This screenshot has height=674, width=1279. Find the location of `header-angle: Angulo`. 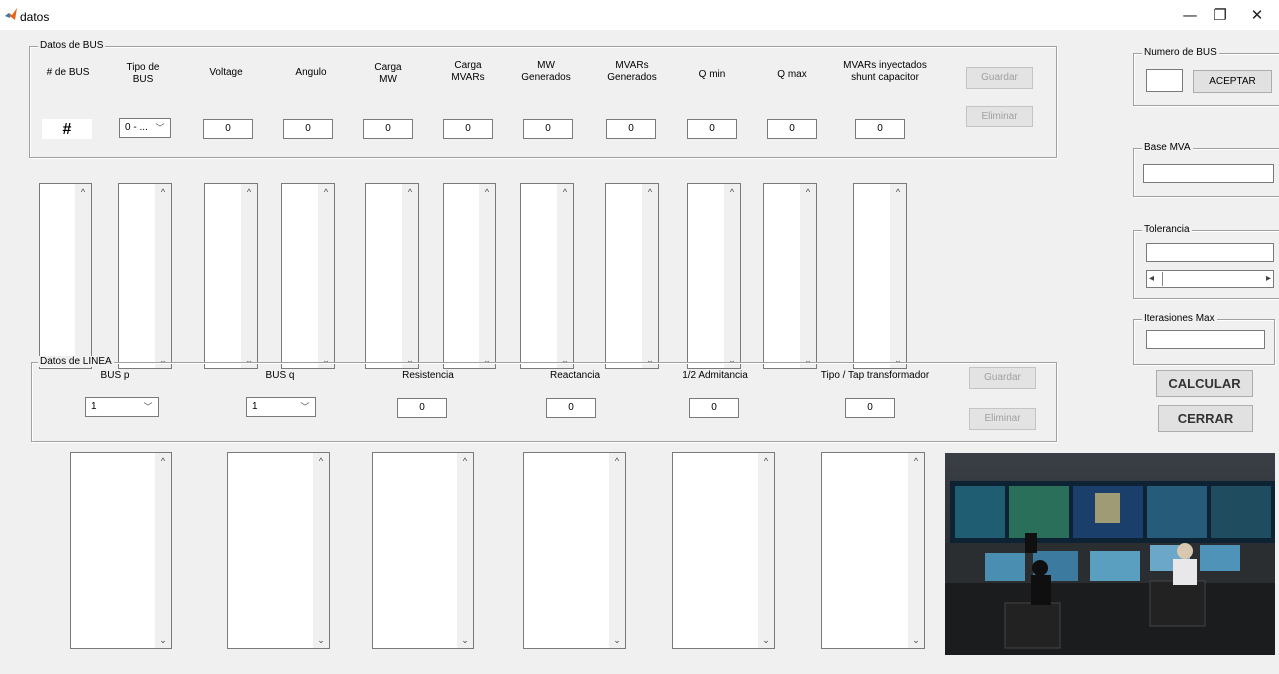

header-angle: Angulo is located at coordinates (311, 72).